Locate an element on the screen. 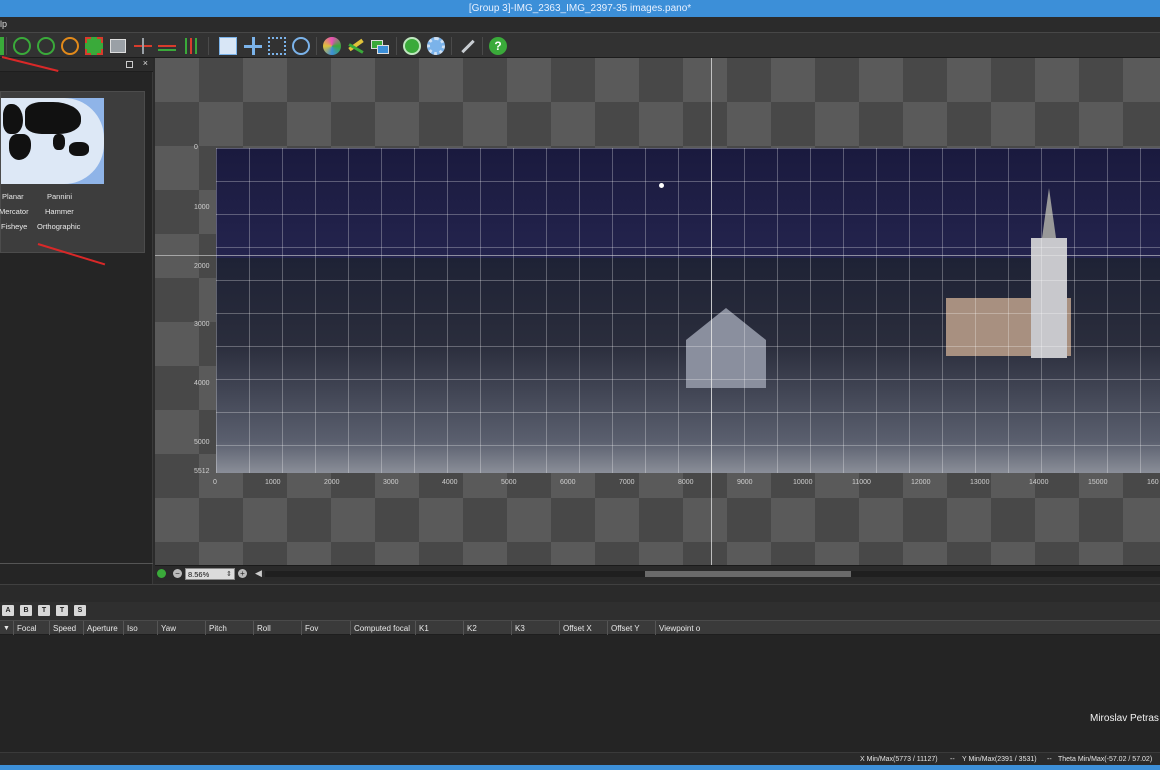  zoom-input: 8.56% ⇕ is located at coordinates (210, 574).